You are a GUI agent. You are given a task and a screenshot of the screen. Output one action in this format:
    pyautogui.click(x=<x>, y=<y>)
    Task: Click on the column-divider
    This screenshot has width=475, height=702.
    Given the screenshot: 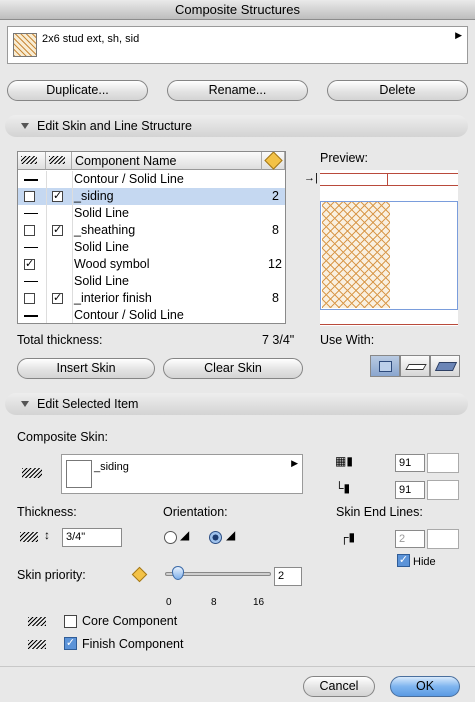 What is the action you would take?
    pyautogui.click(x=46, y=247)
    